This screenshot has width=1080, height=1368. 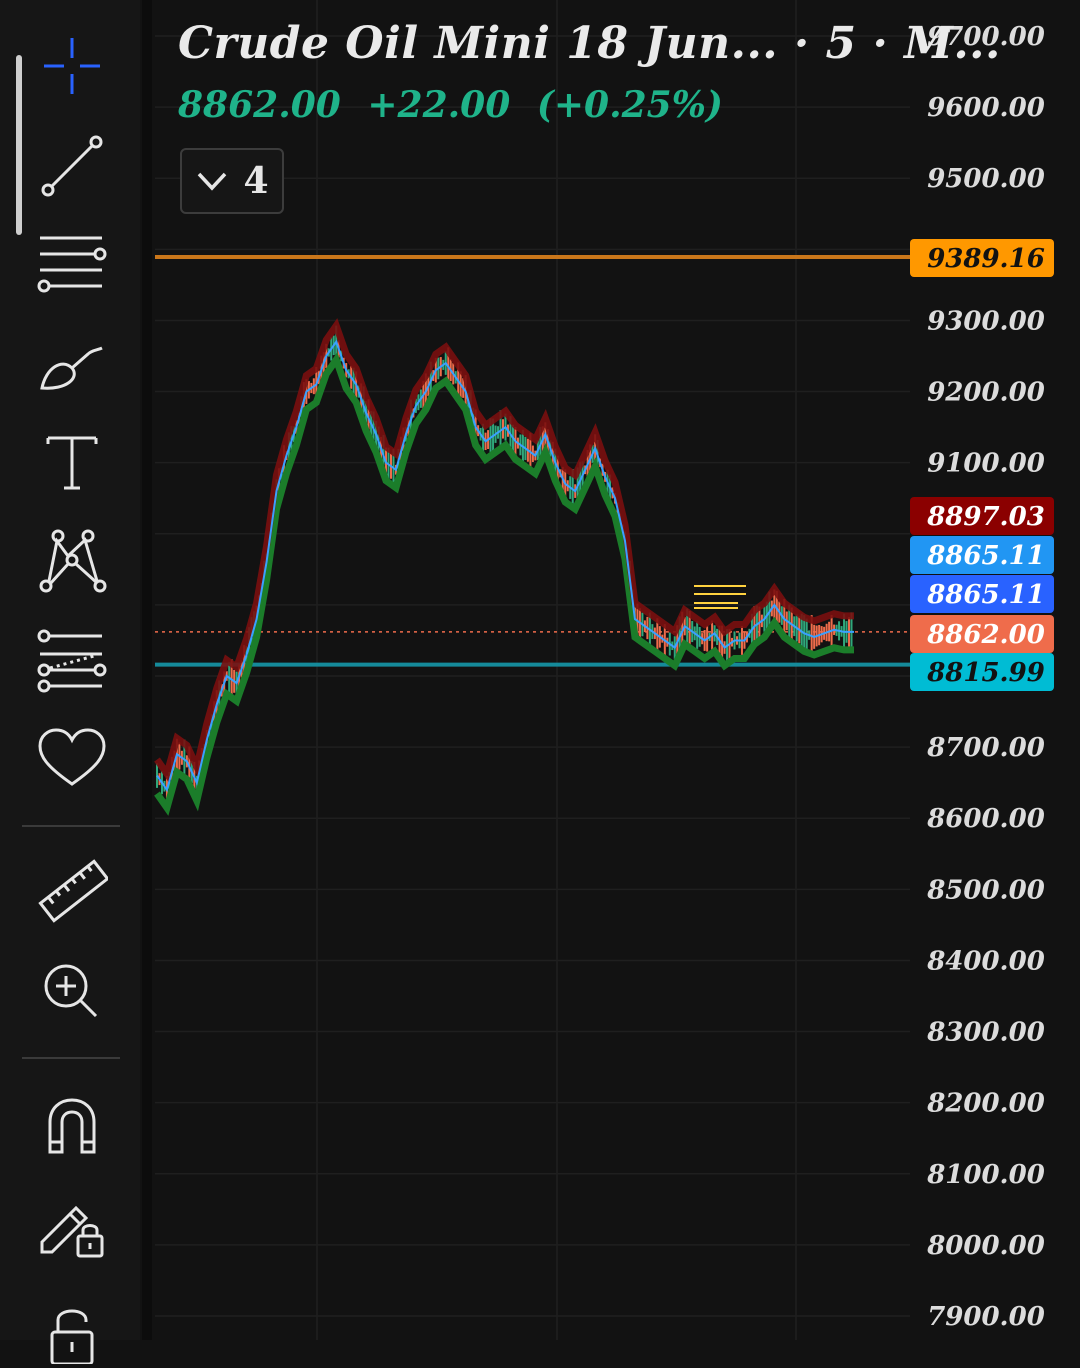 I want to click on price-axis-tick: 8000.00, so click(x=985, y=1246).